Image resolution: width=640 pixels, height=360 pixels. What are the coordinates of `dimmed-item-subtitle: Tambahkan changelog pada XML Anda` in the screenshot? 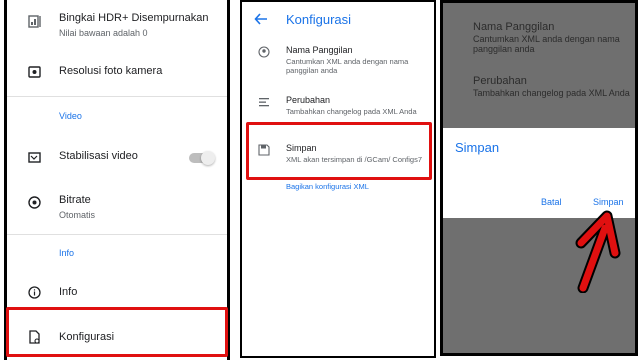 It's located at (551, 93).